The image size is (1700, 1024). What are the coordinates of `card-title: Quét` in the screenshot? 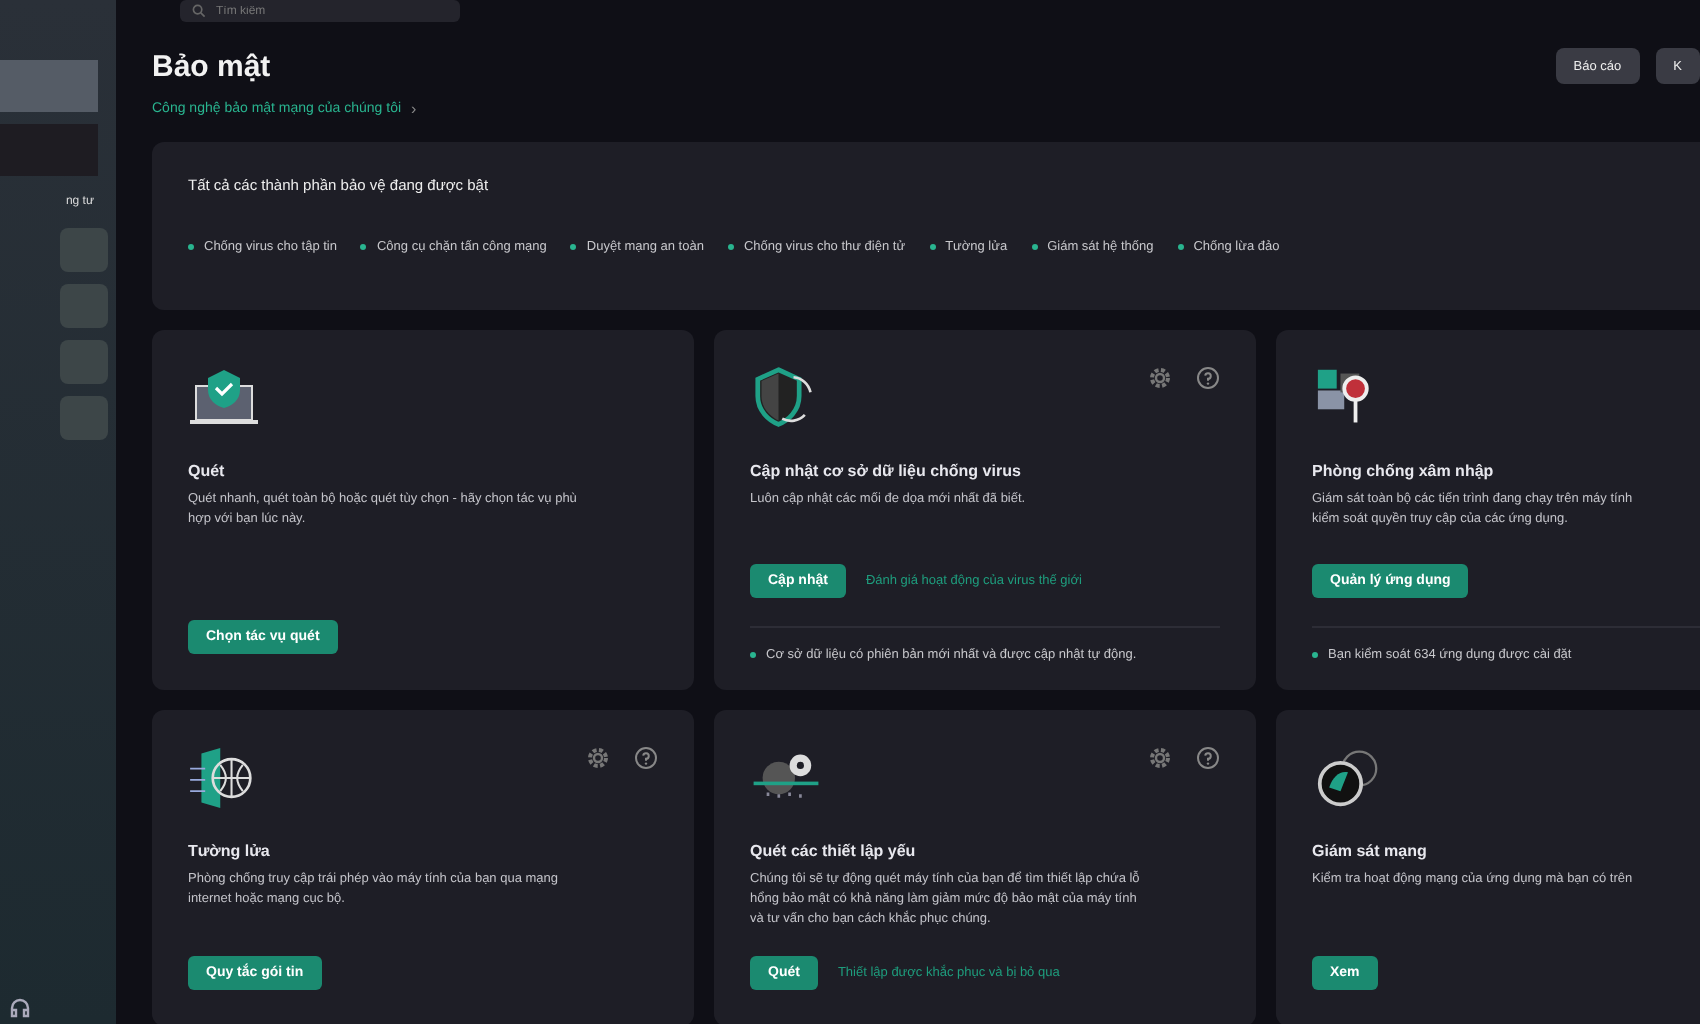 It's located at (207, 471).